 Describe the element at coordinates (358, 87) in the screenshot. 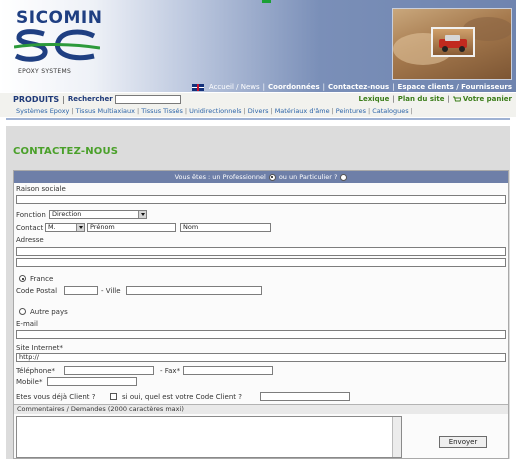

I see `nav-contactez-nous: Contactez-nous` at that location.